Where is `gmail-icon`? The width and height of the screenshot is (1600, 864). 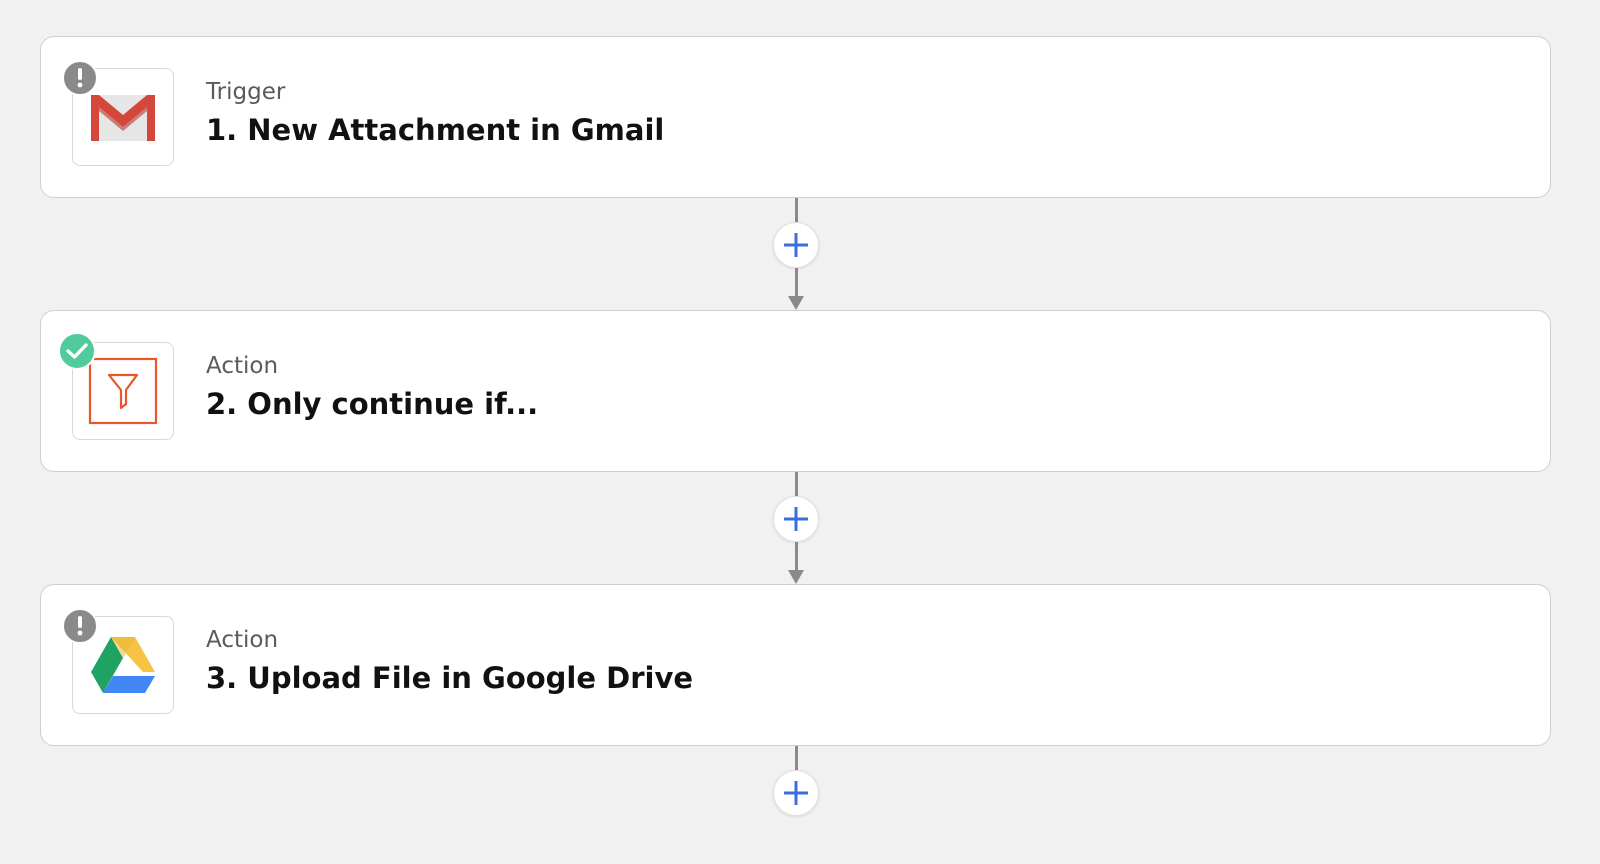
gmail-icon is located at coordinates (123, 118).